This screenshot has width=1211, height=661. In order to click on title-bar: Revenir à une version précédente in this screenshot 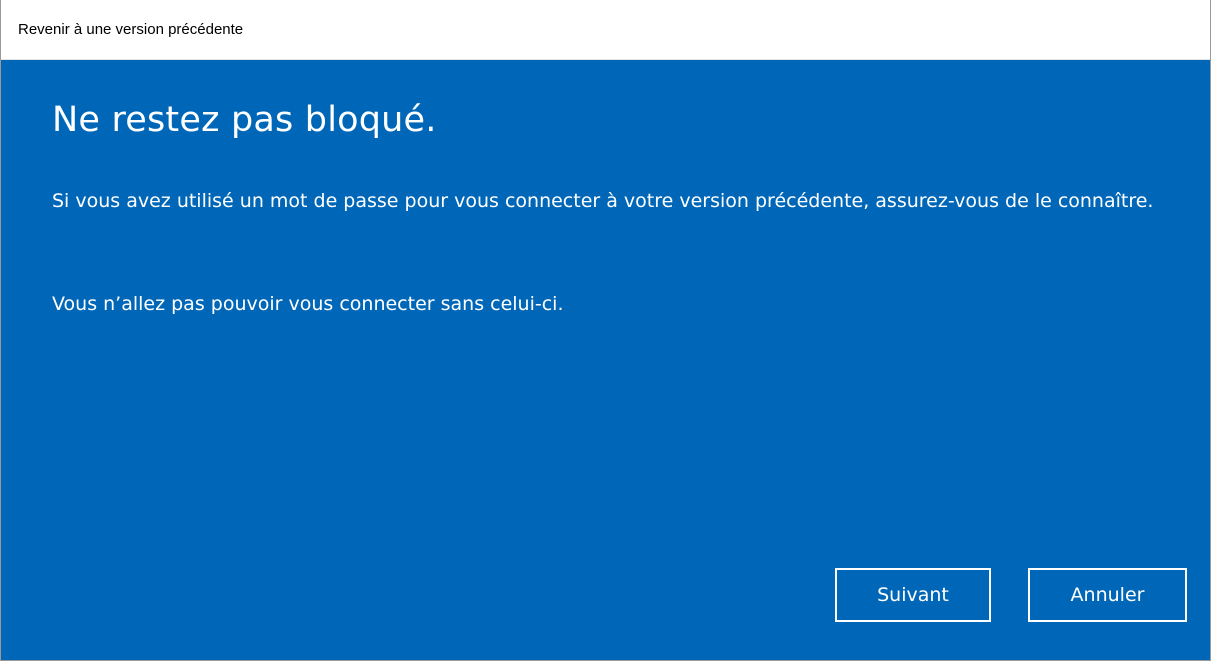, I will do `click(605, 30)`.